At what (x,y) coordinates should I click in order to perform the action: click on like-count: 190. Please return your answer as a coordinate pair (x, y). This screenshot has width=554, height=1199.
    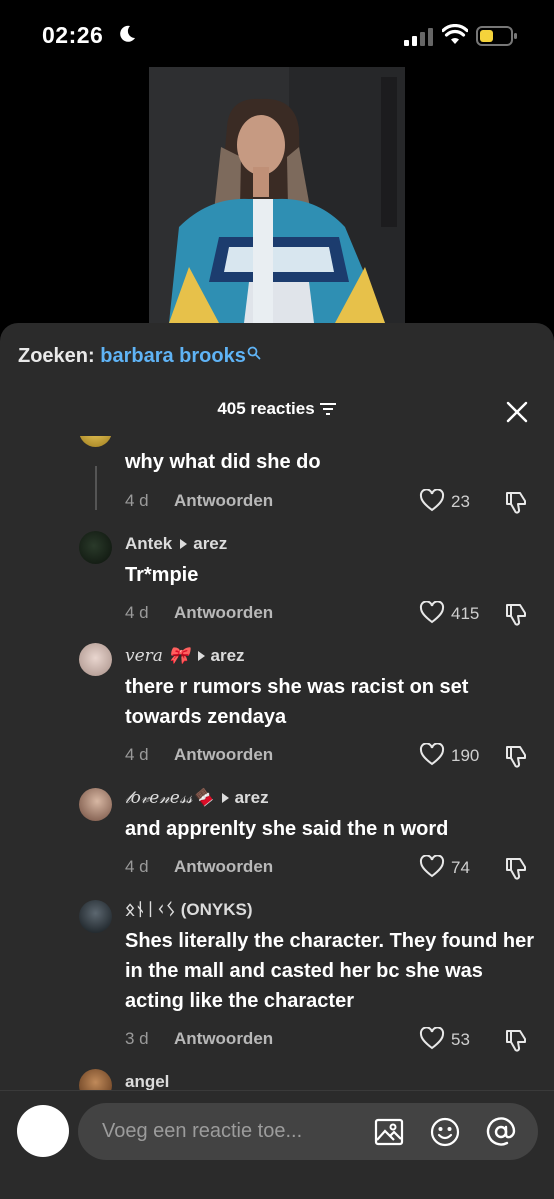
    Looking at the image, I should click on (465, 755).